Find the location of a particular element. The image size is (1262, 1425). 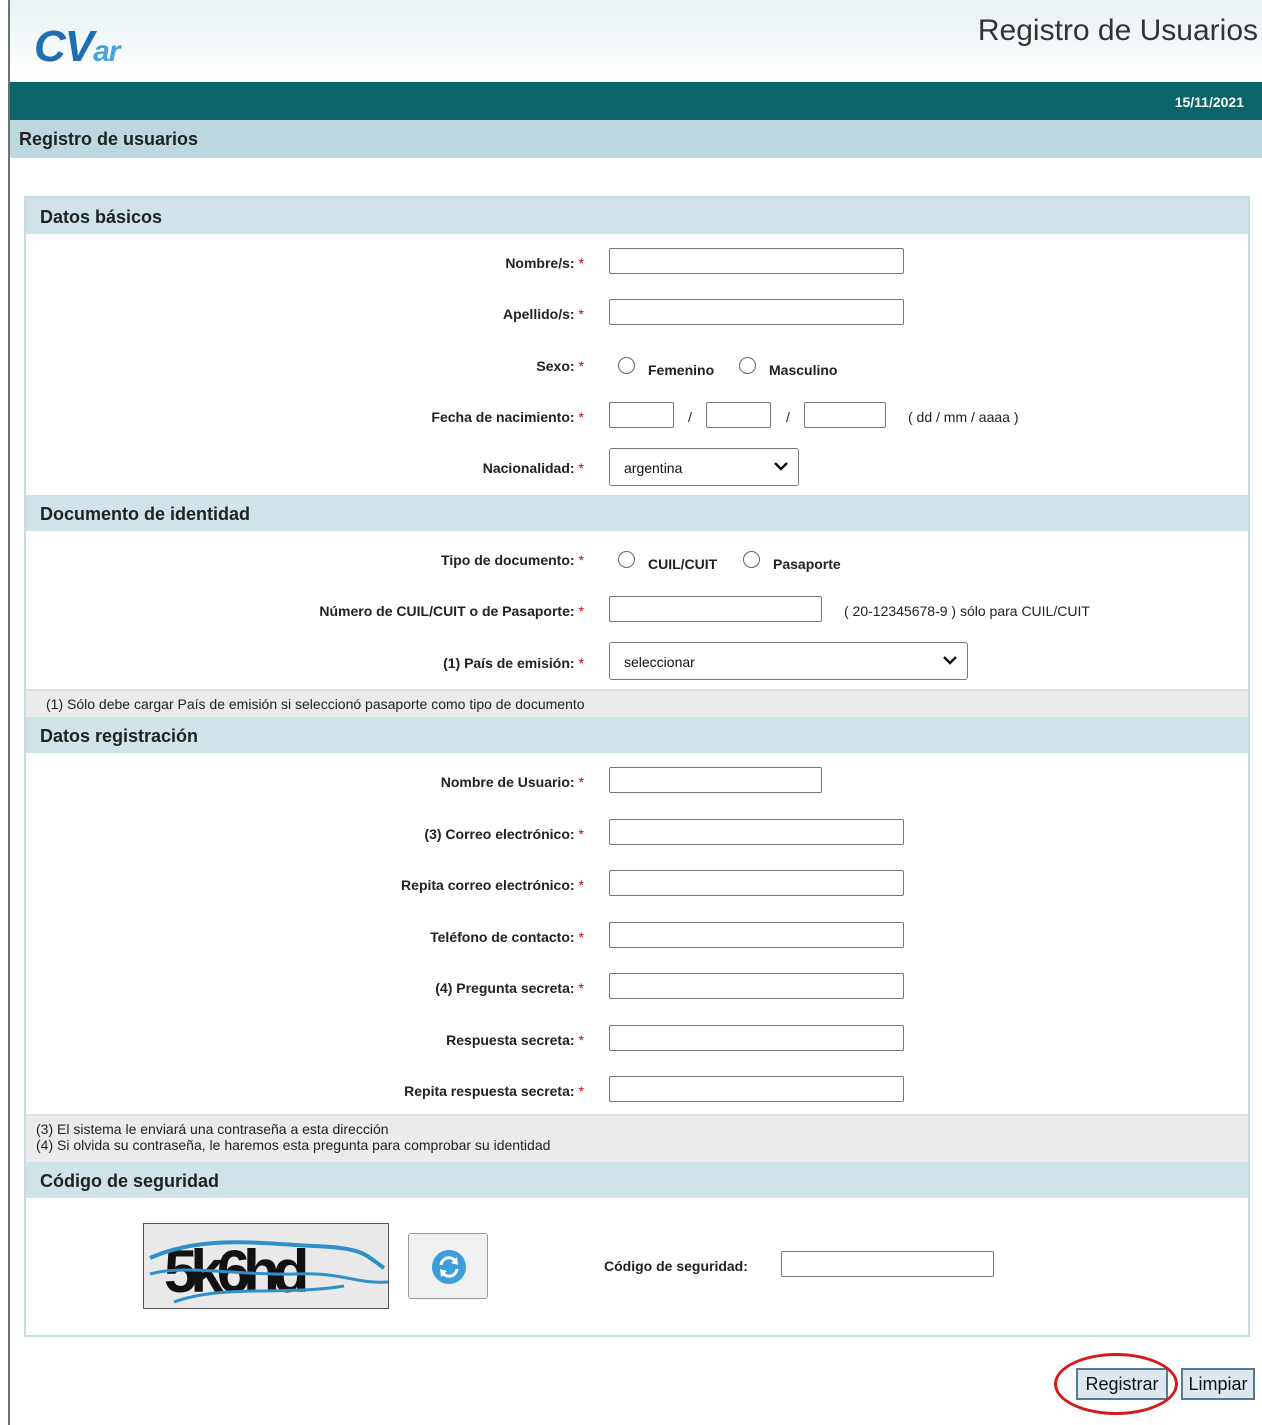

section-header-document: Documento de identidad is located at coordinates (637, 513).